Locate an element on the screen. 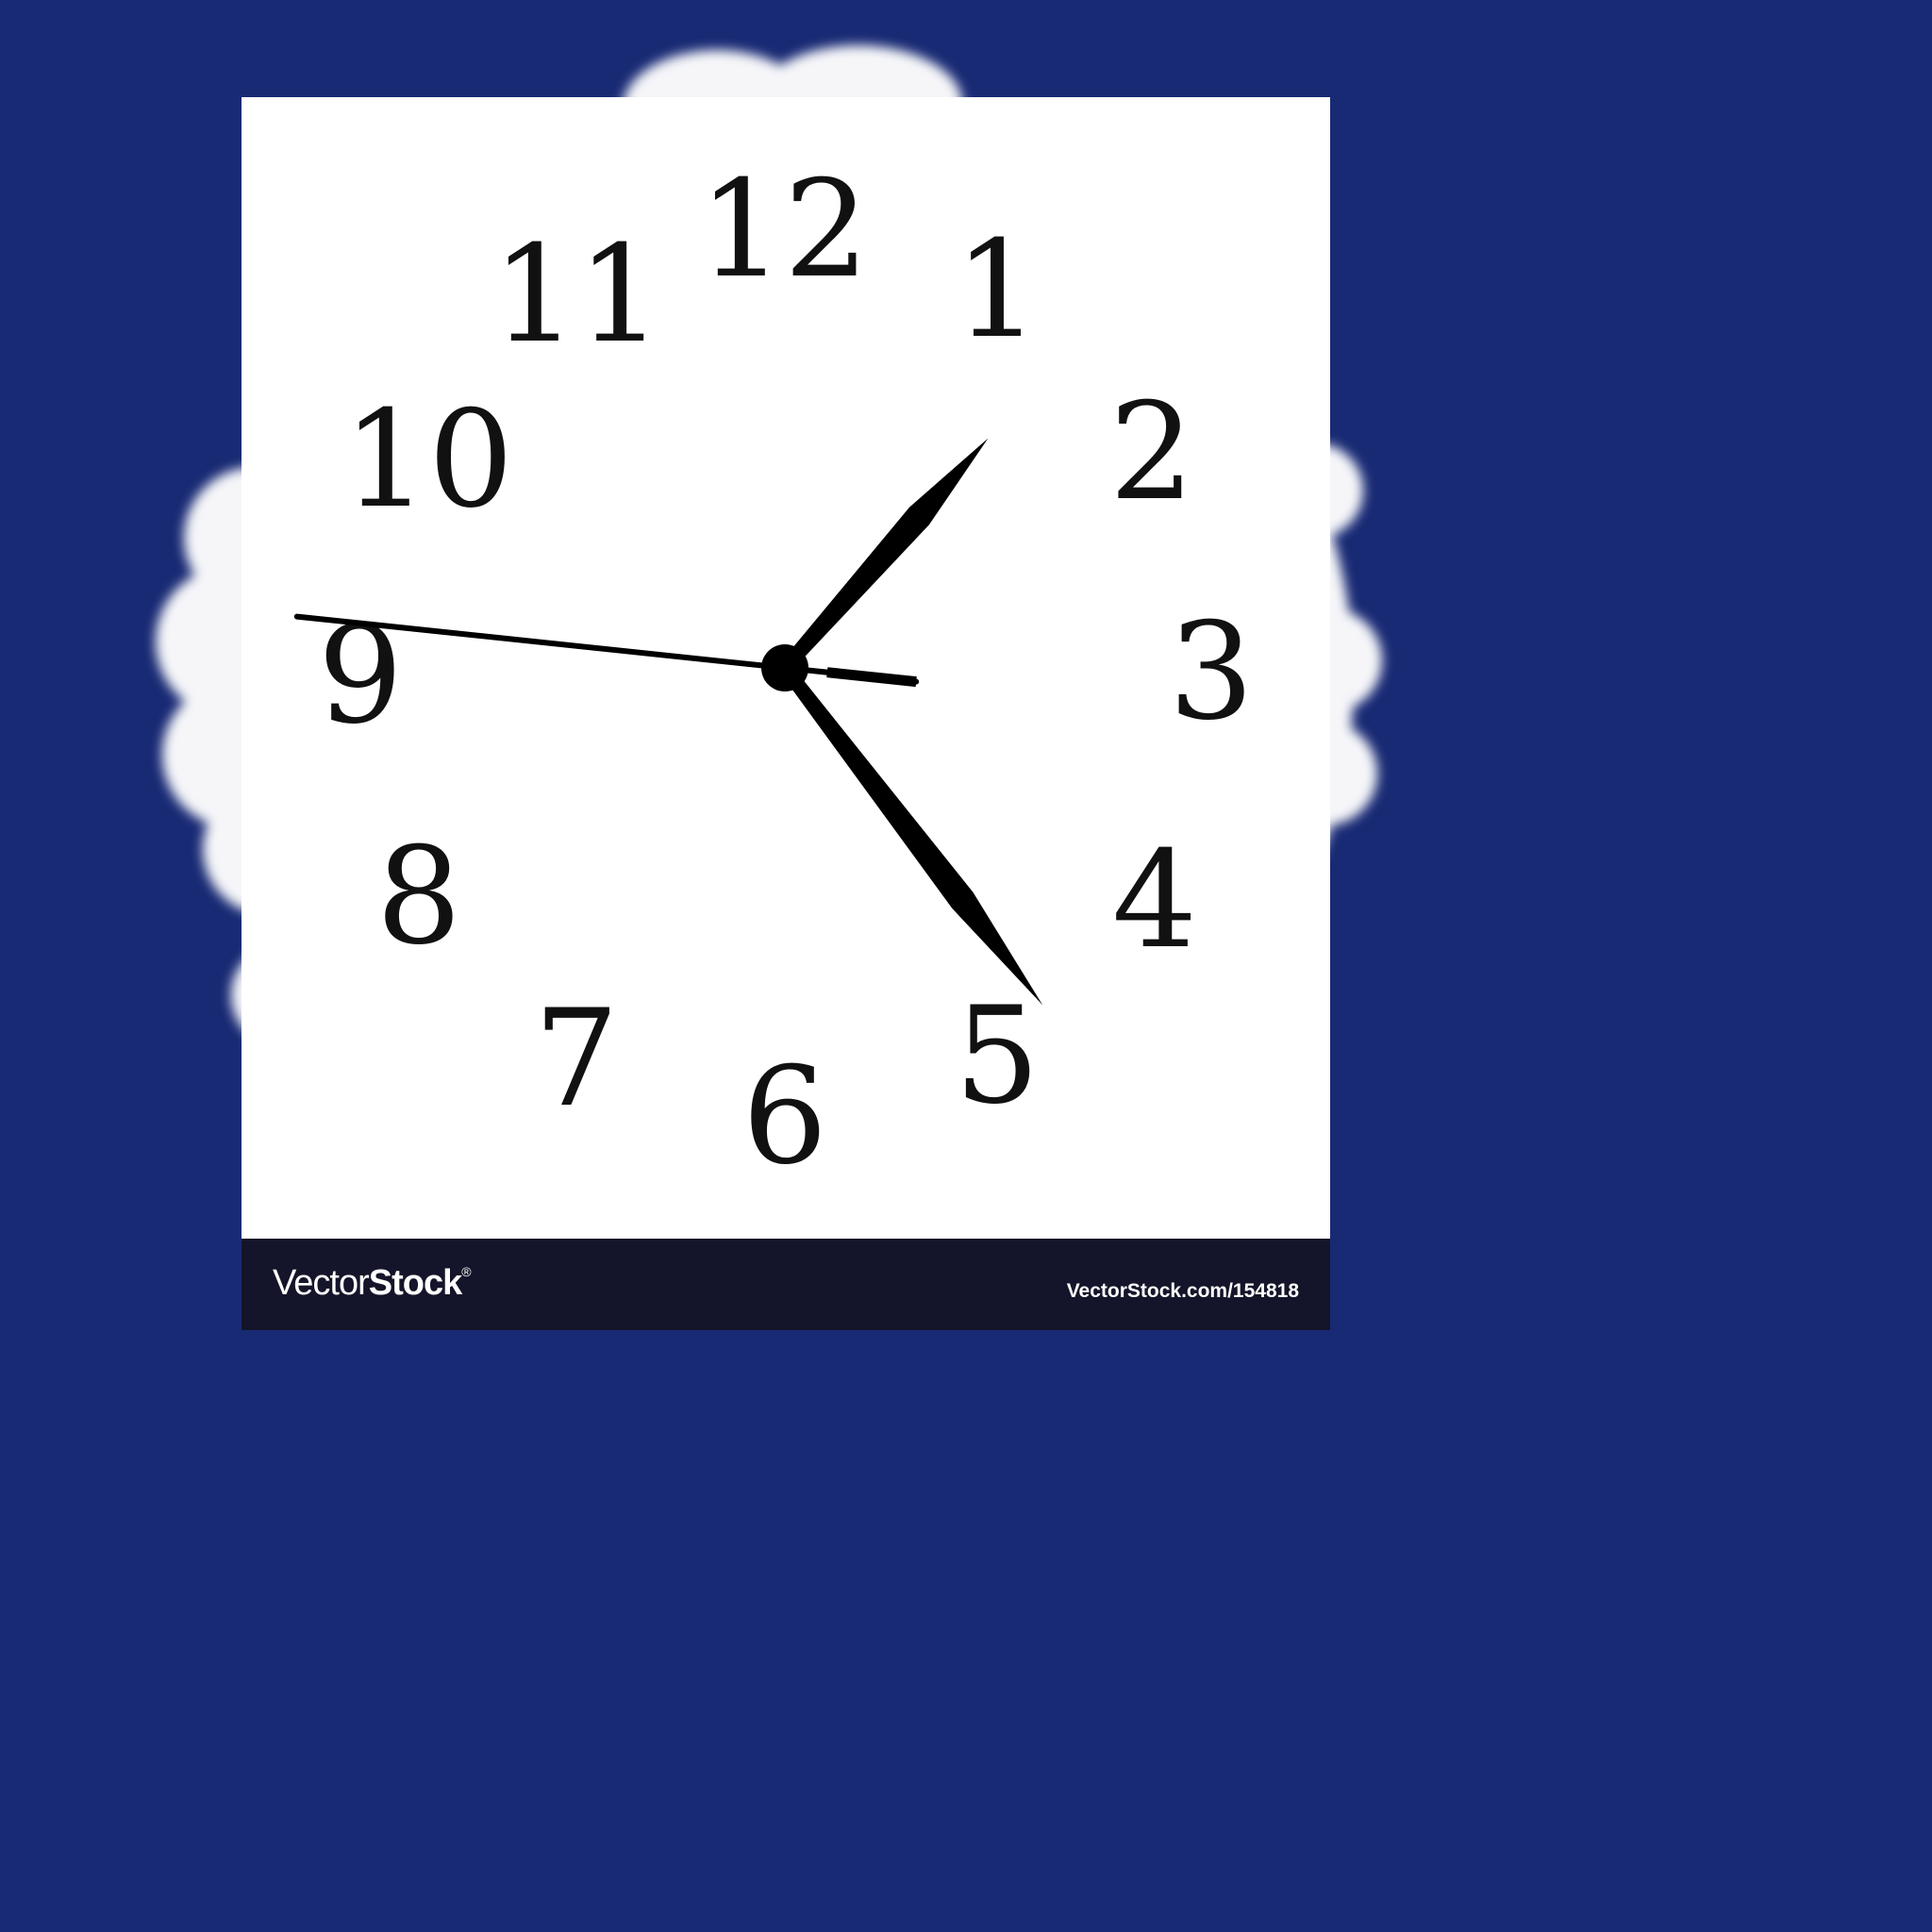  hour-hand is located at coordinates (882, 559).